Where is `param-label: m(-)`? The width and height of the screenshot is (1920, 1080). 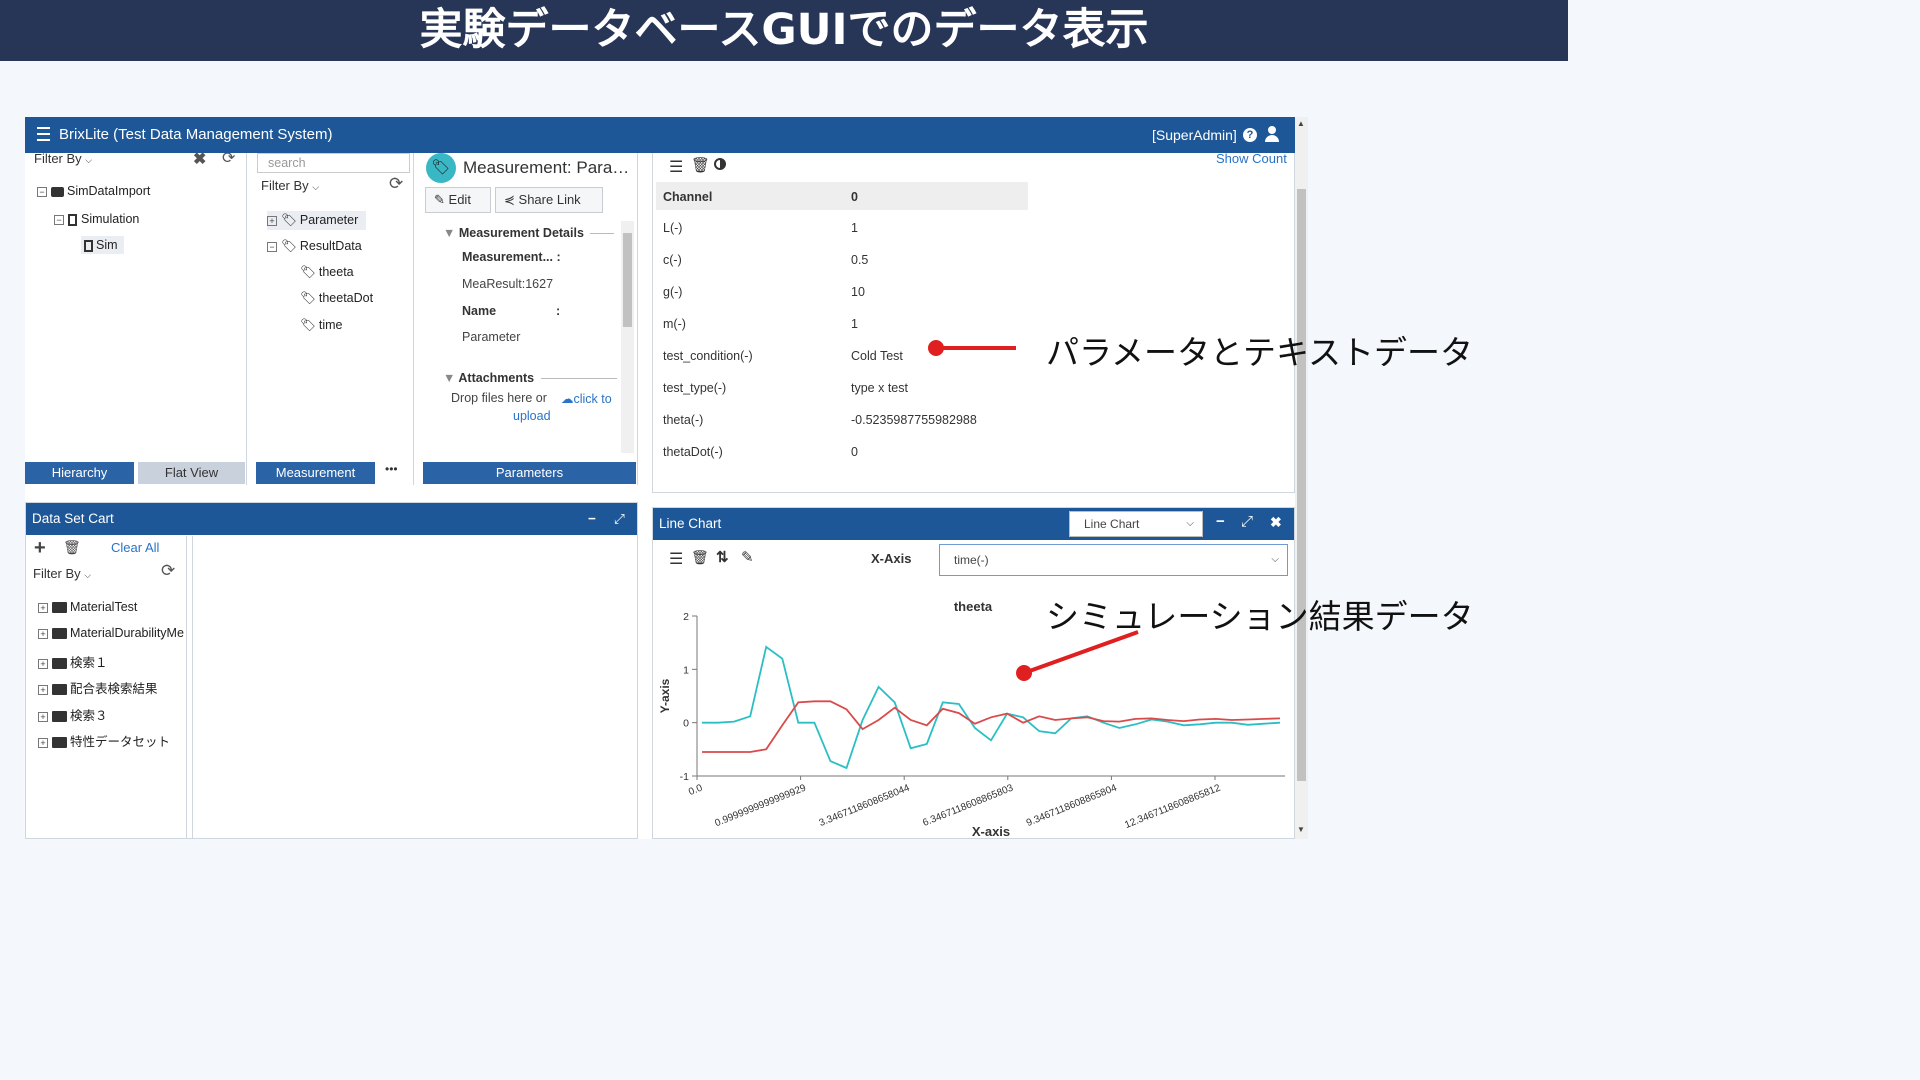
param-label: m(-) is located at coordinates (674, 324).